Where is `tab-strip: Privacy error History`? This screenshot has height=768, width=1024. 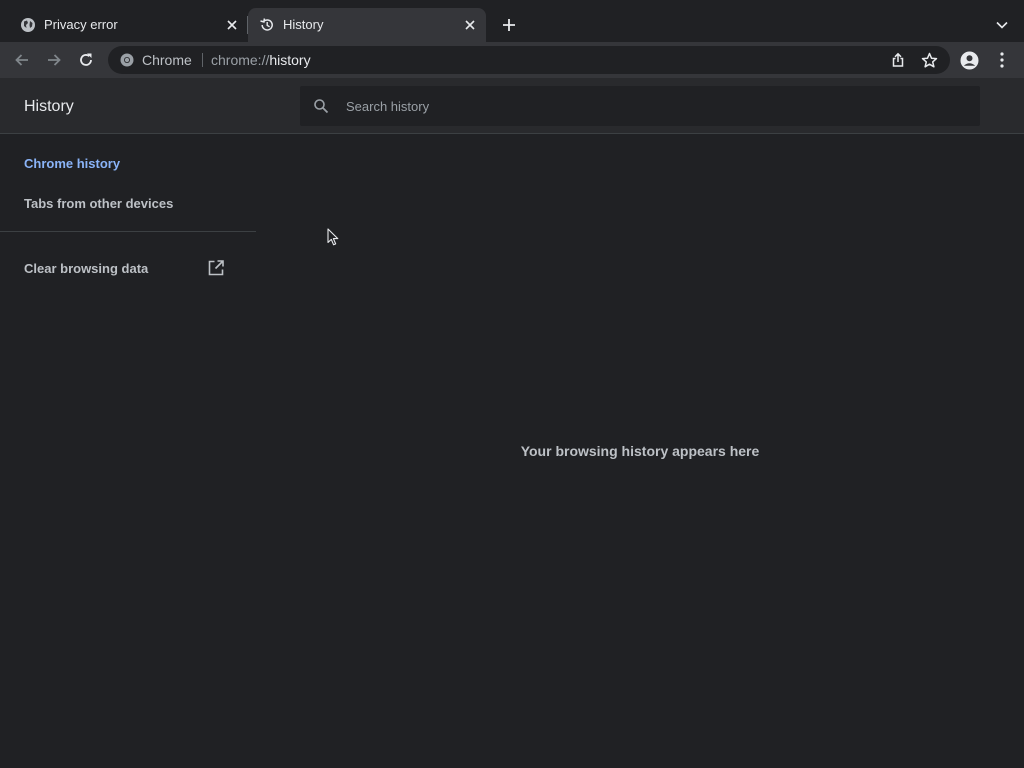 tab-strip: Privacy error History is located at coordinates (512, 21).